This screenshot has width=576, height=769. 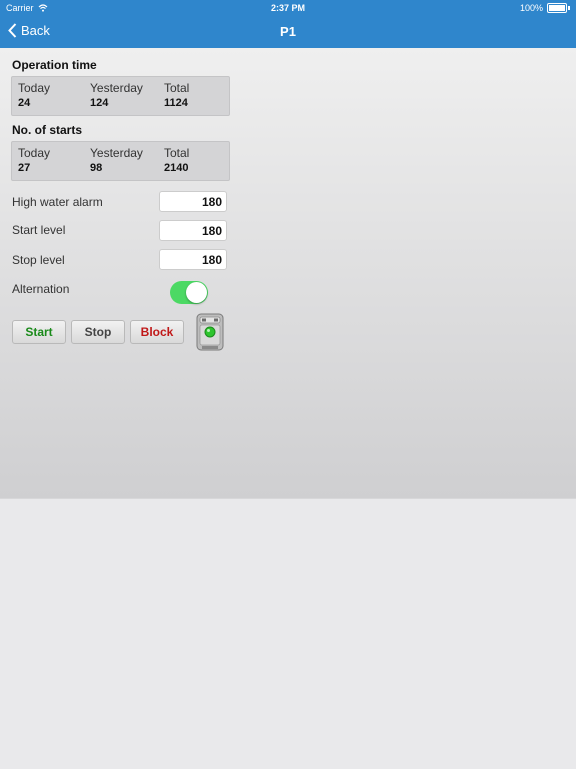 What do you see at coordinates (98, 332) in the screenshot?
I see `stop-button: Stop` at bounding box center [98, 332].